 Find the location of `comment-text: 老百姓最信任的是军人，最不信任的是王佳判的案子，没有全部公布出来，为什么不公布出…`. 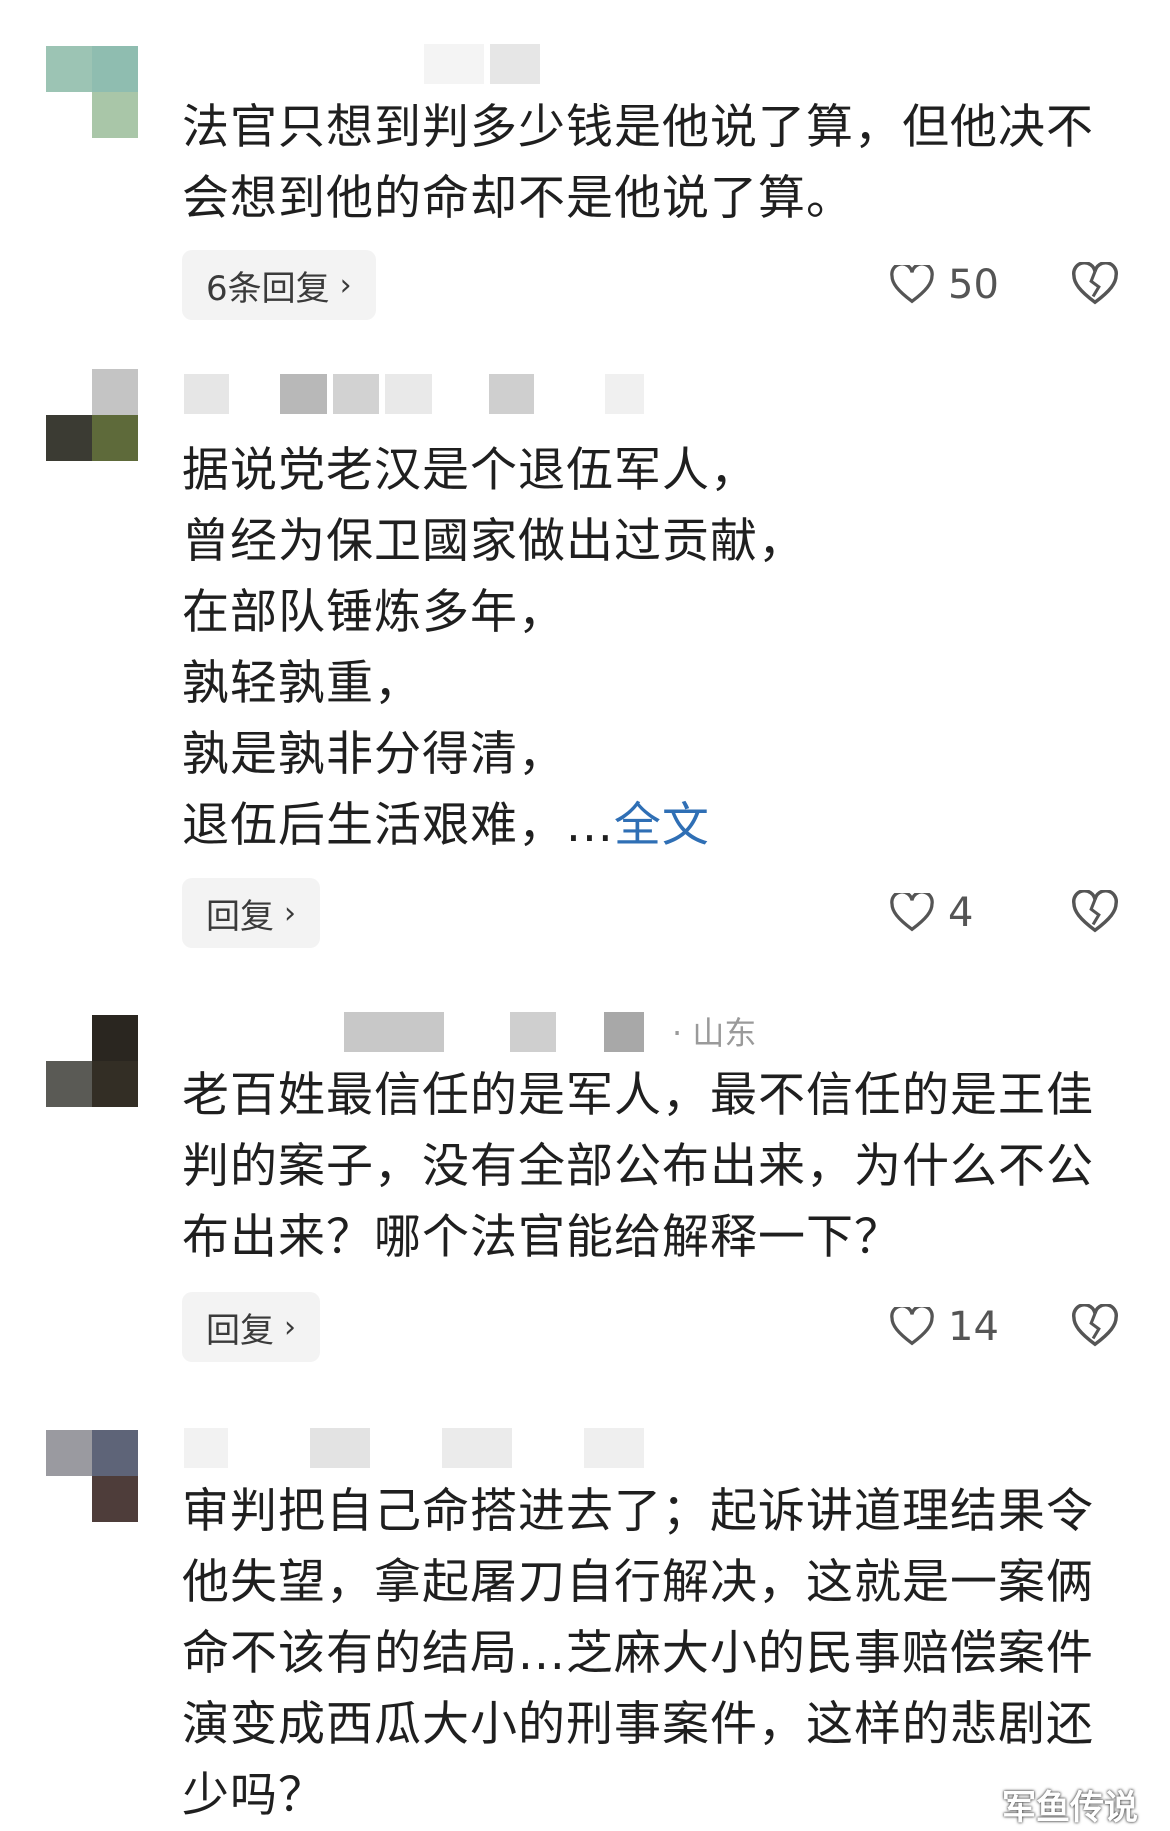

comment-text: 老百姓最信任的是军人，最不信任的是王佳判的案子，没有全部公布出来，为什么不公布出… is located at coordinates (638, 1166).